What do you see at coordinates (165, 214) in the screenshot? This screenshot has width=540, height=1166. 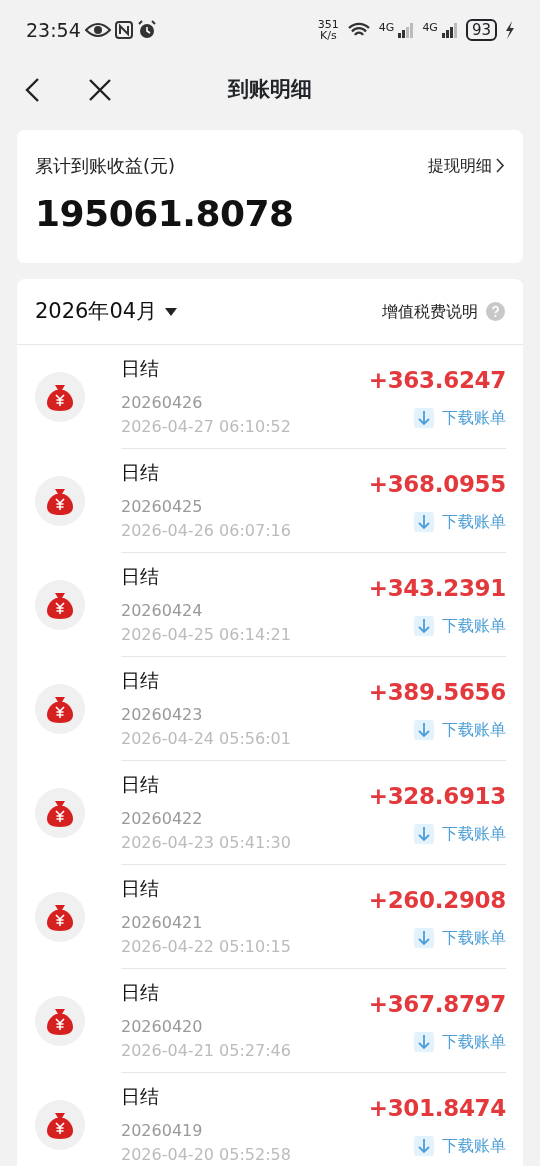 I see `total-earnings: 195061.8078` at bounding box center [165, 214].